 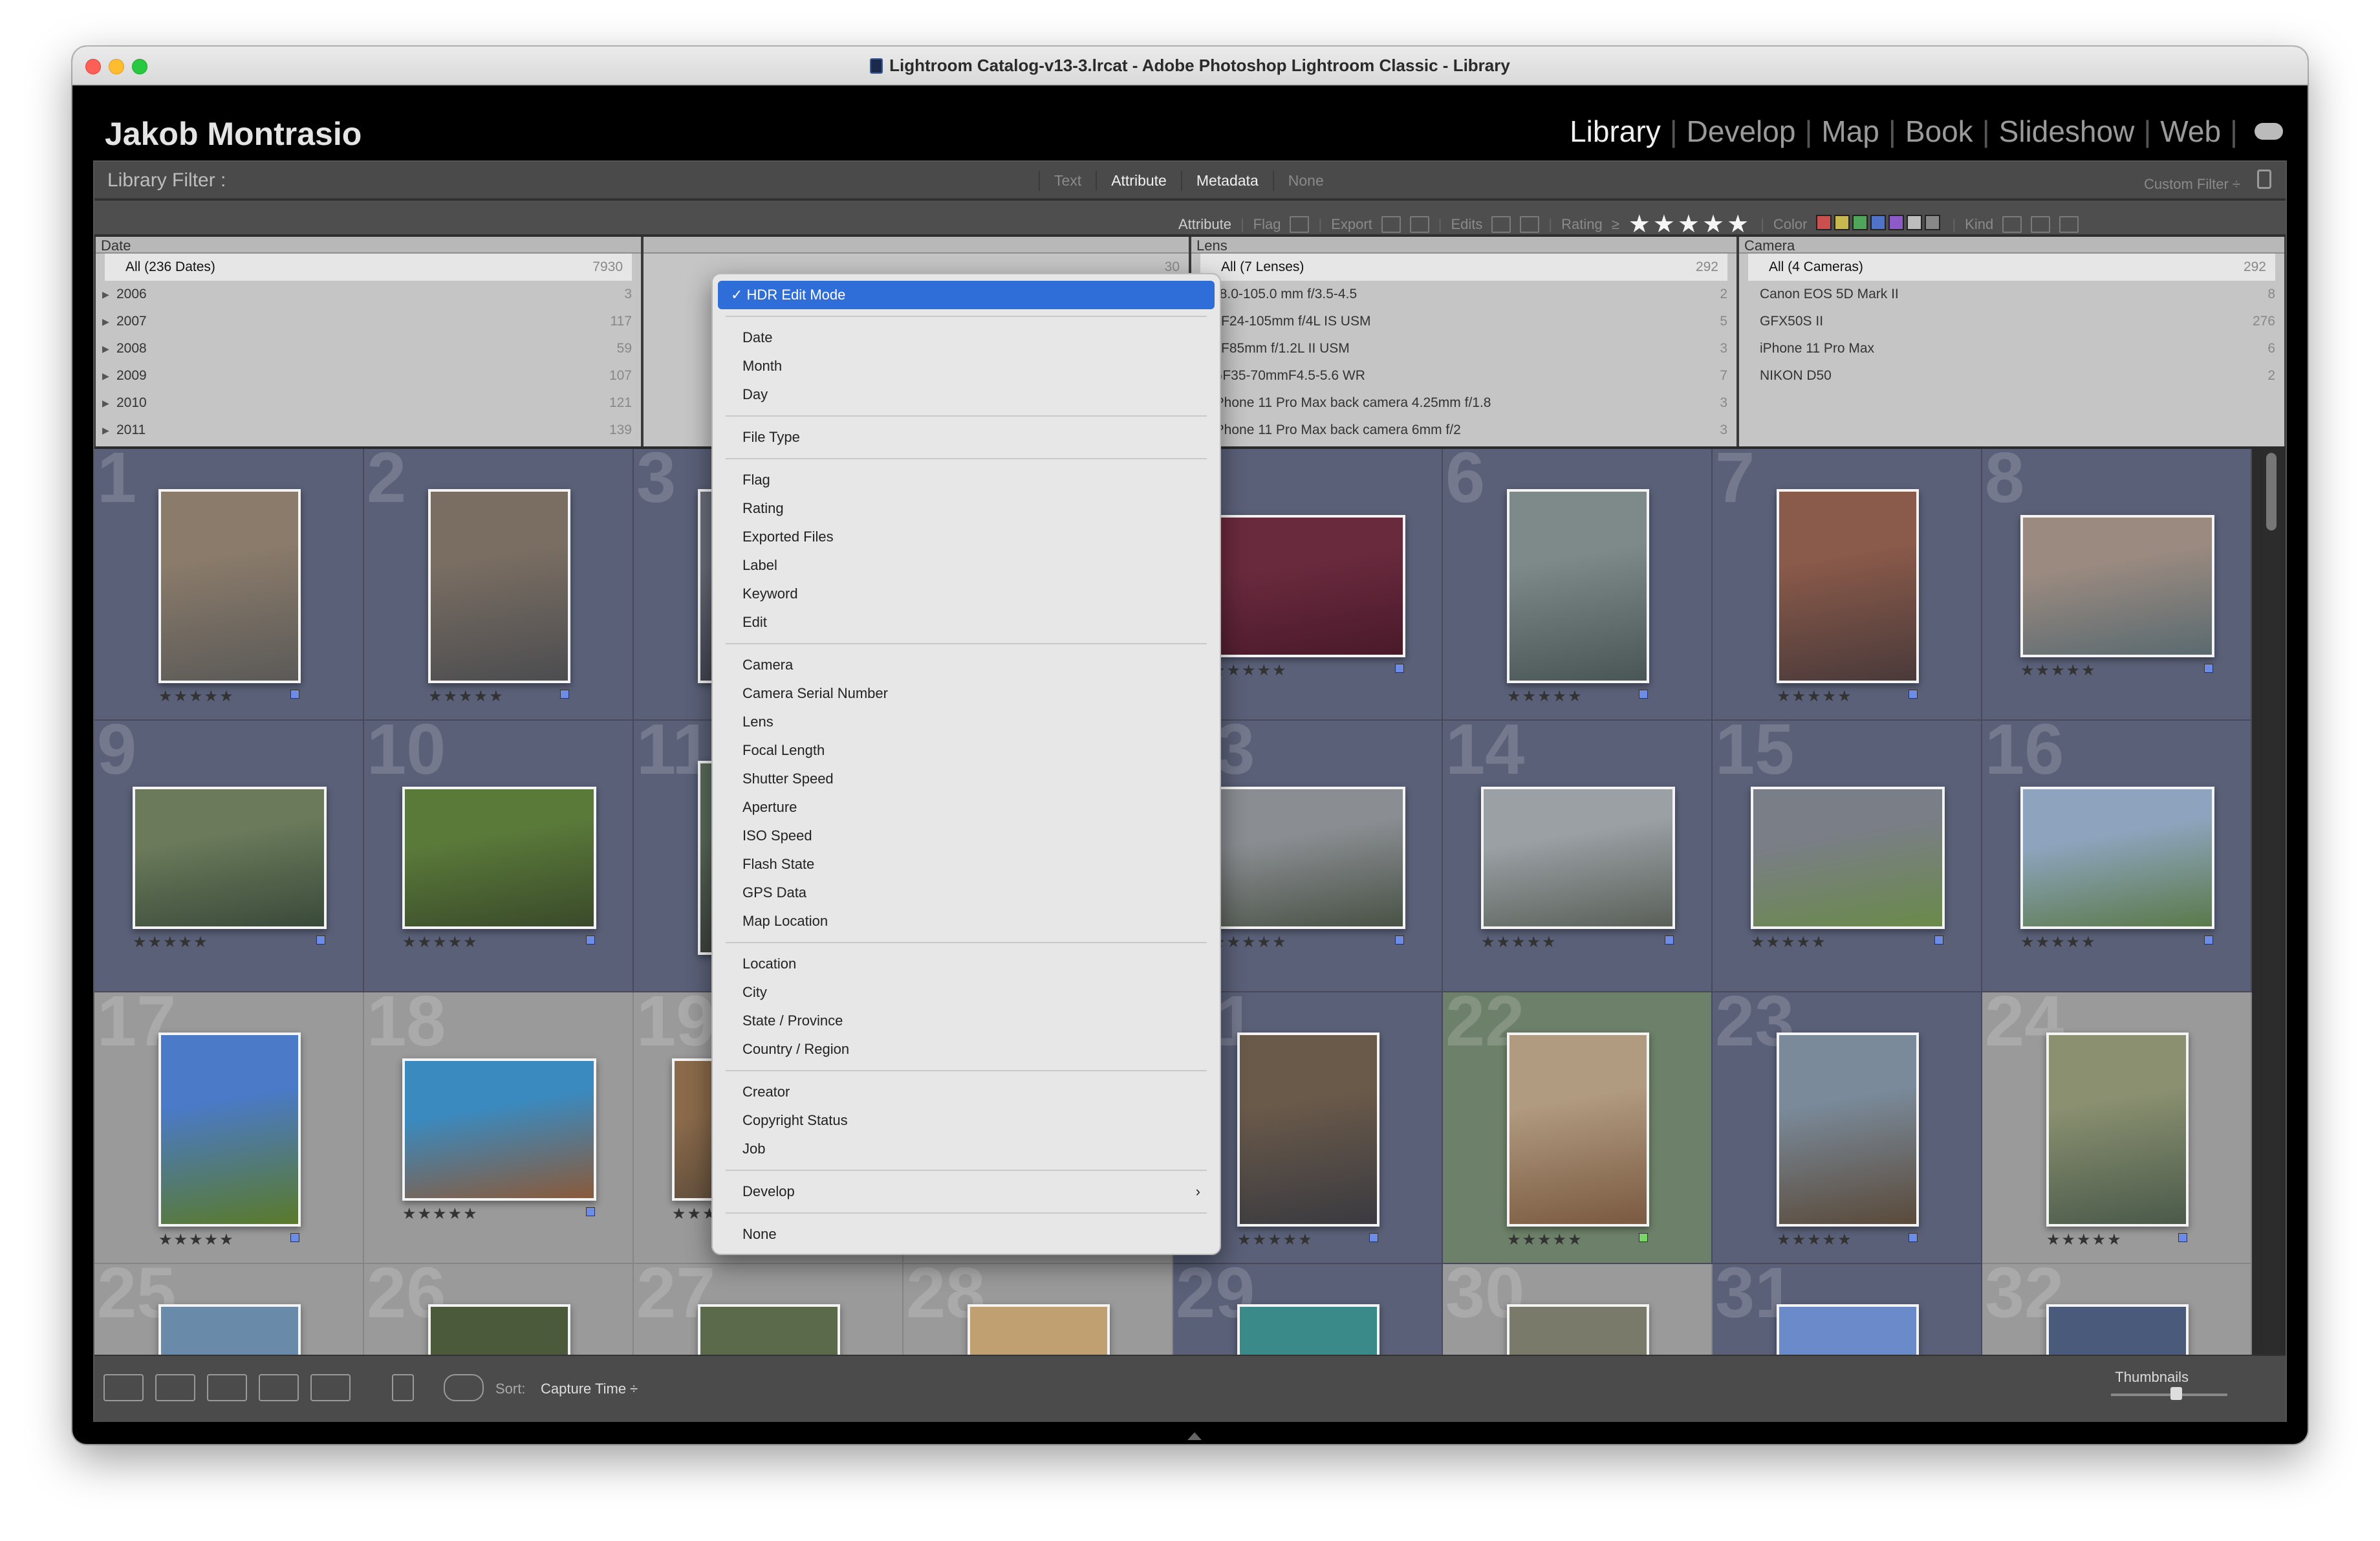 What do you see at coordinates (2011, 375) in the screenshot?
I see `camera-row: NIKON D50 2` at bounding box center [2011, 375].